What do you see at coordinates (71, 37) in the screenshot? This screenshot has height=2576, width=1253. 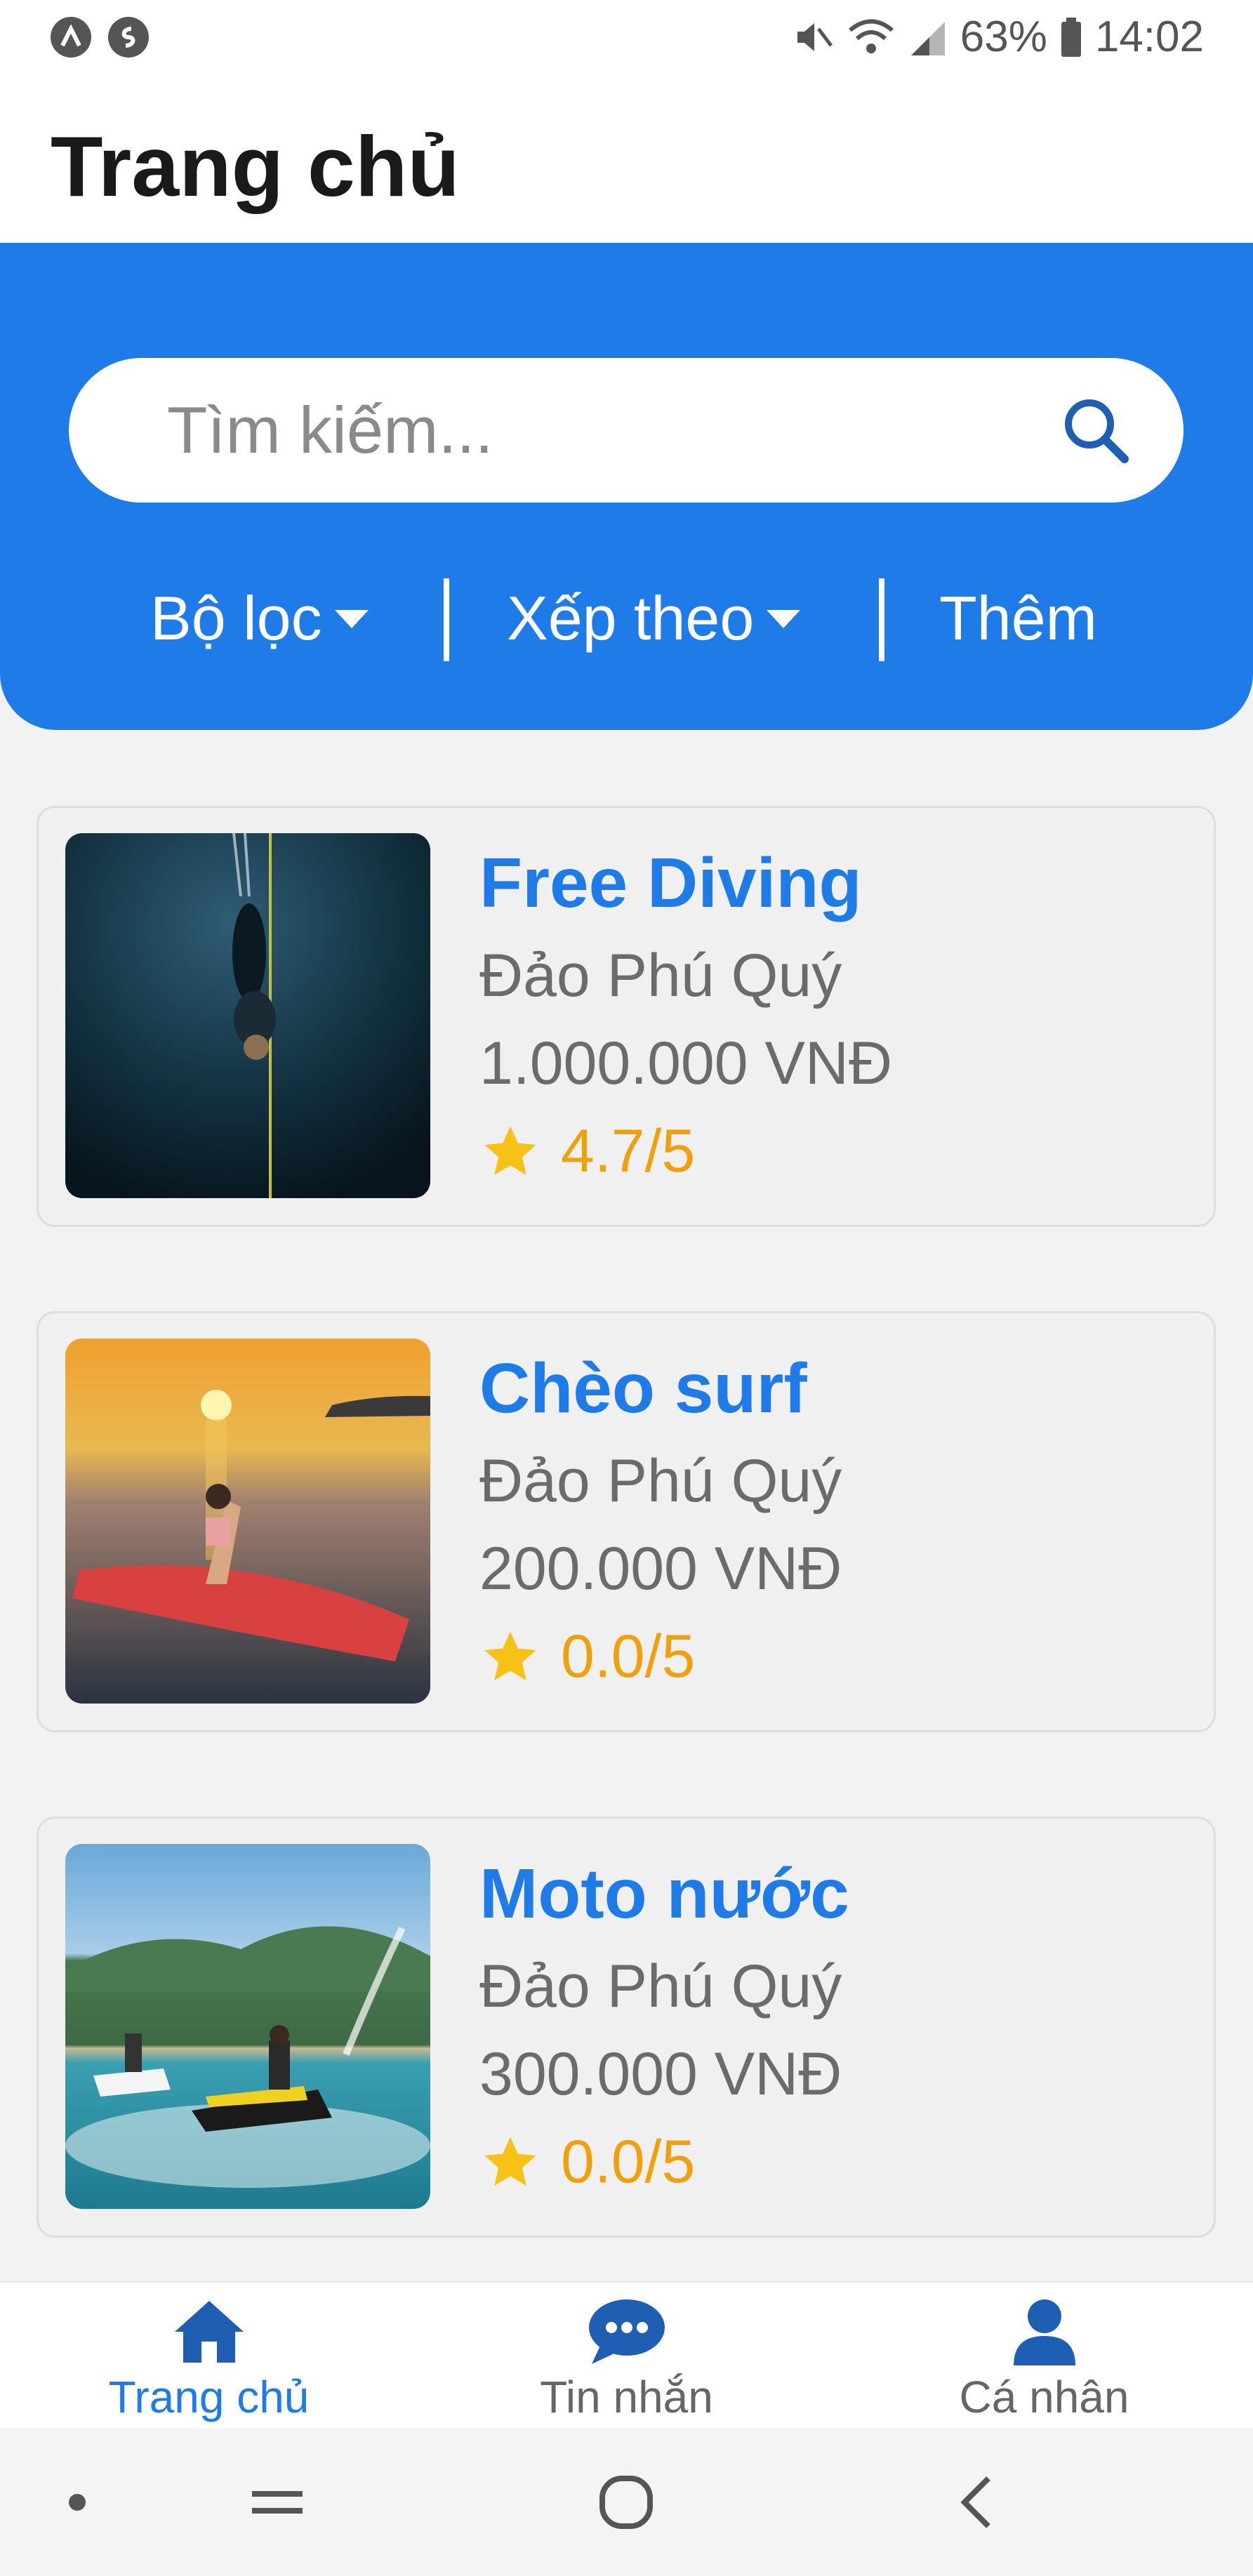 I see `app-notification-icon` at bounding box center [71, 37].